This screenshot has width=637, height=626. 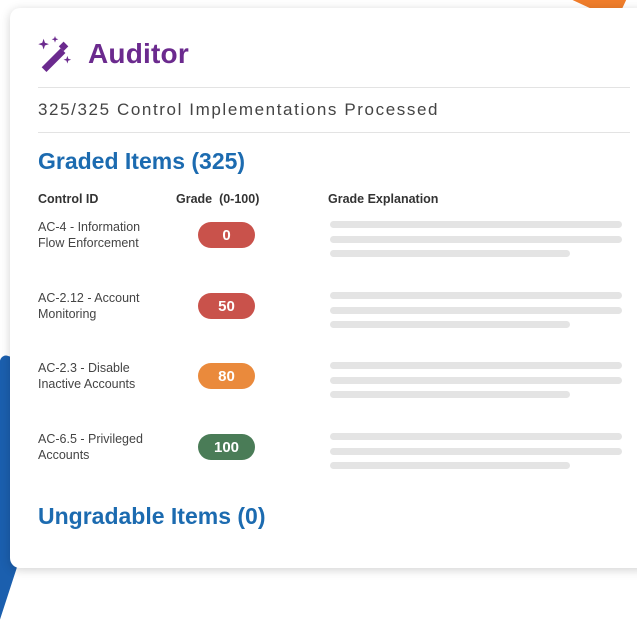 I want to click on grade-badge: 50, so click(x=226, y=306).